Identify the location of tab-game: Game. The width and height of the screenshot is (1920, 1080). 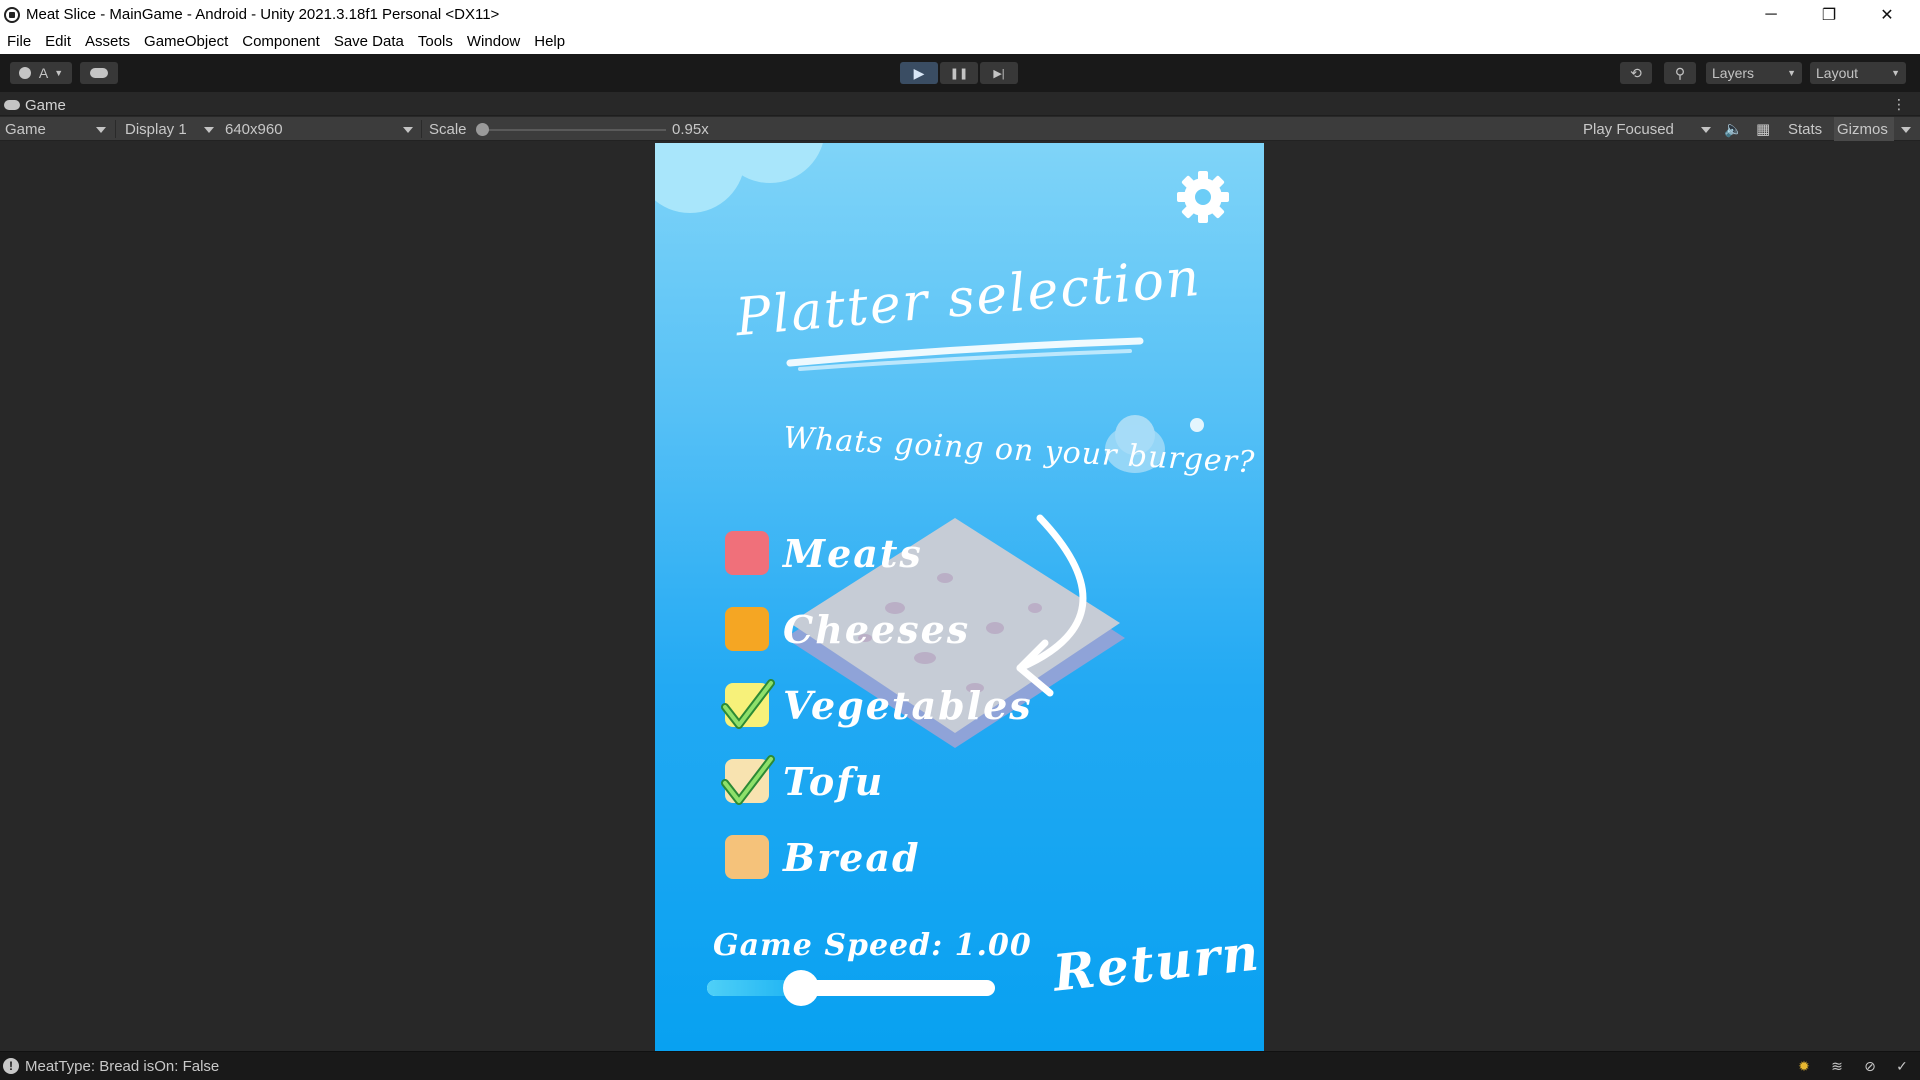
(35, 105).